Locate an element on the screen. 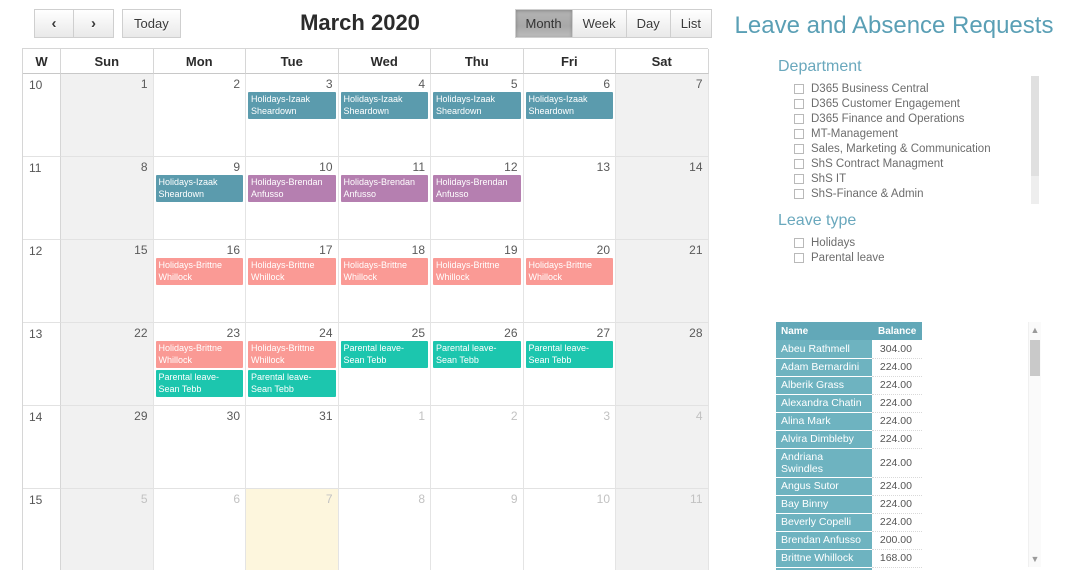  table-row: Alina Mark 224.00 is located at coordinates (849, 421).